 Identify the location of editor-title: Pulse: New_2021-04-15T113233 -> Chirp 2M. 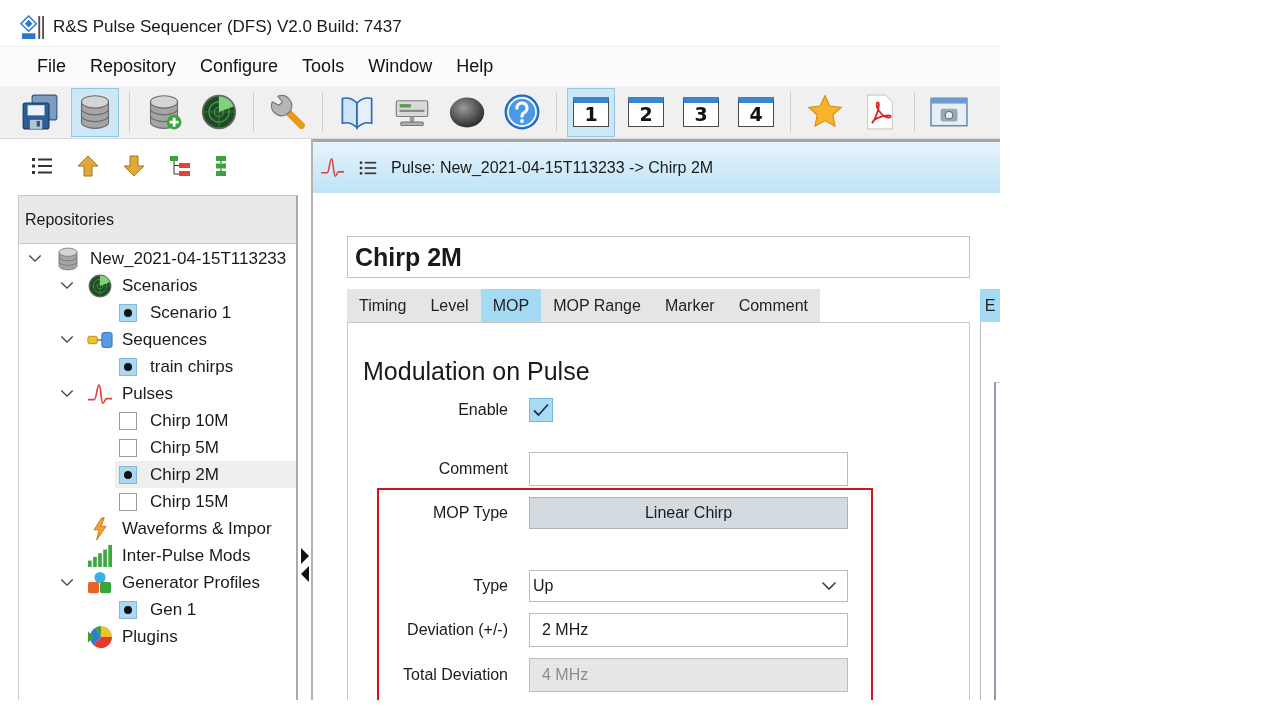
(552, 167).